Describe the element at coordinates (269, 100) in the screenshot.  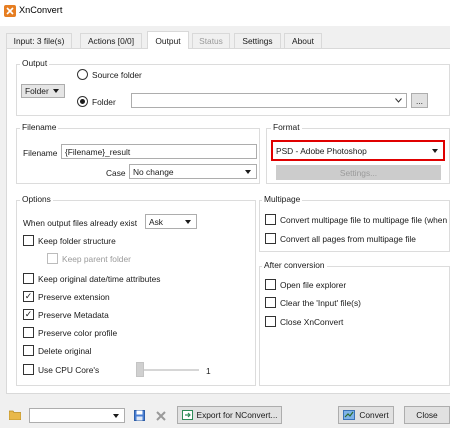
I see `folder-path-combo` at that location.